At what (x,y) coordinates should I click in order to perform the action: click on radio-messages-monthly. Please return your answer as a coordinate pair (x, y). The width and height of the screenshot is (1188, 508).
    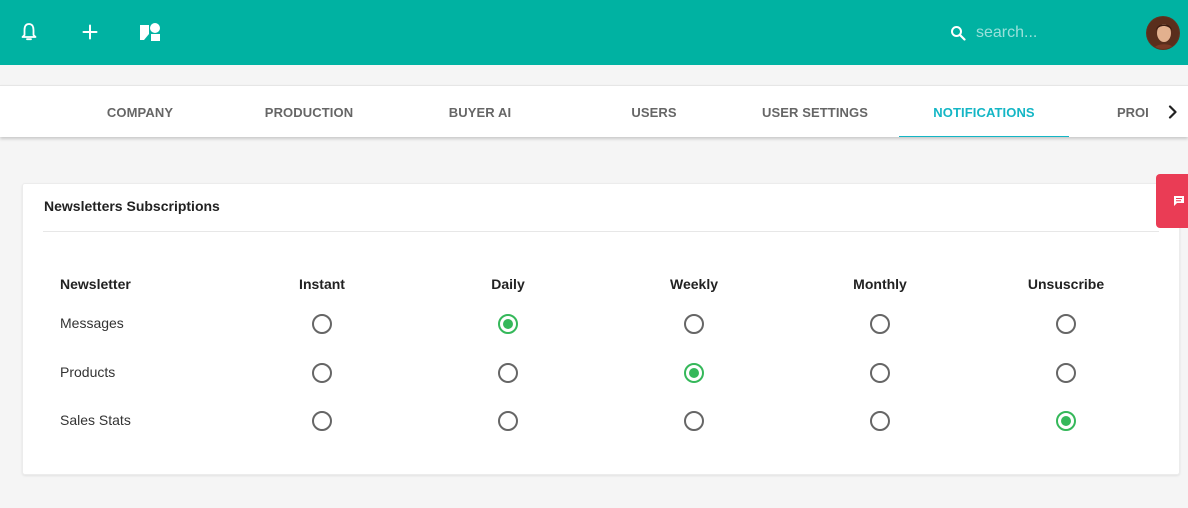
    Looking at the image, I should click on (880, 324).